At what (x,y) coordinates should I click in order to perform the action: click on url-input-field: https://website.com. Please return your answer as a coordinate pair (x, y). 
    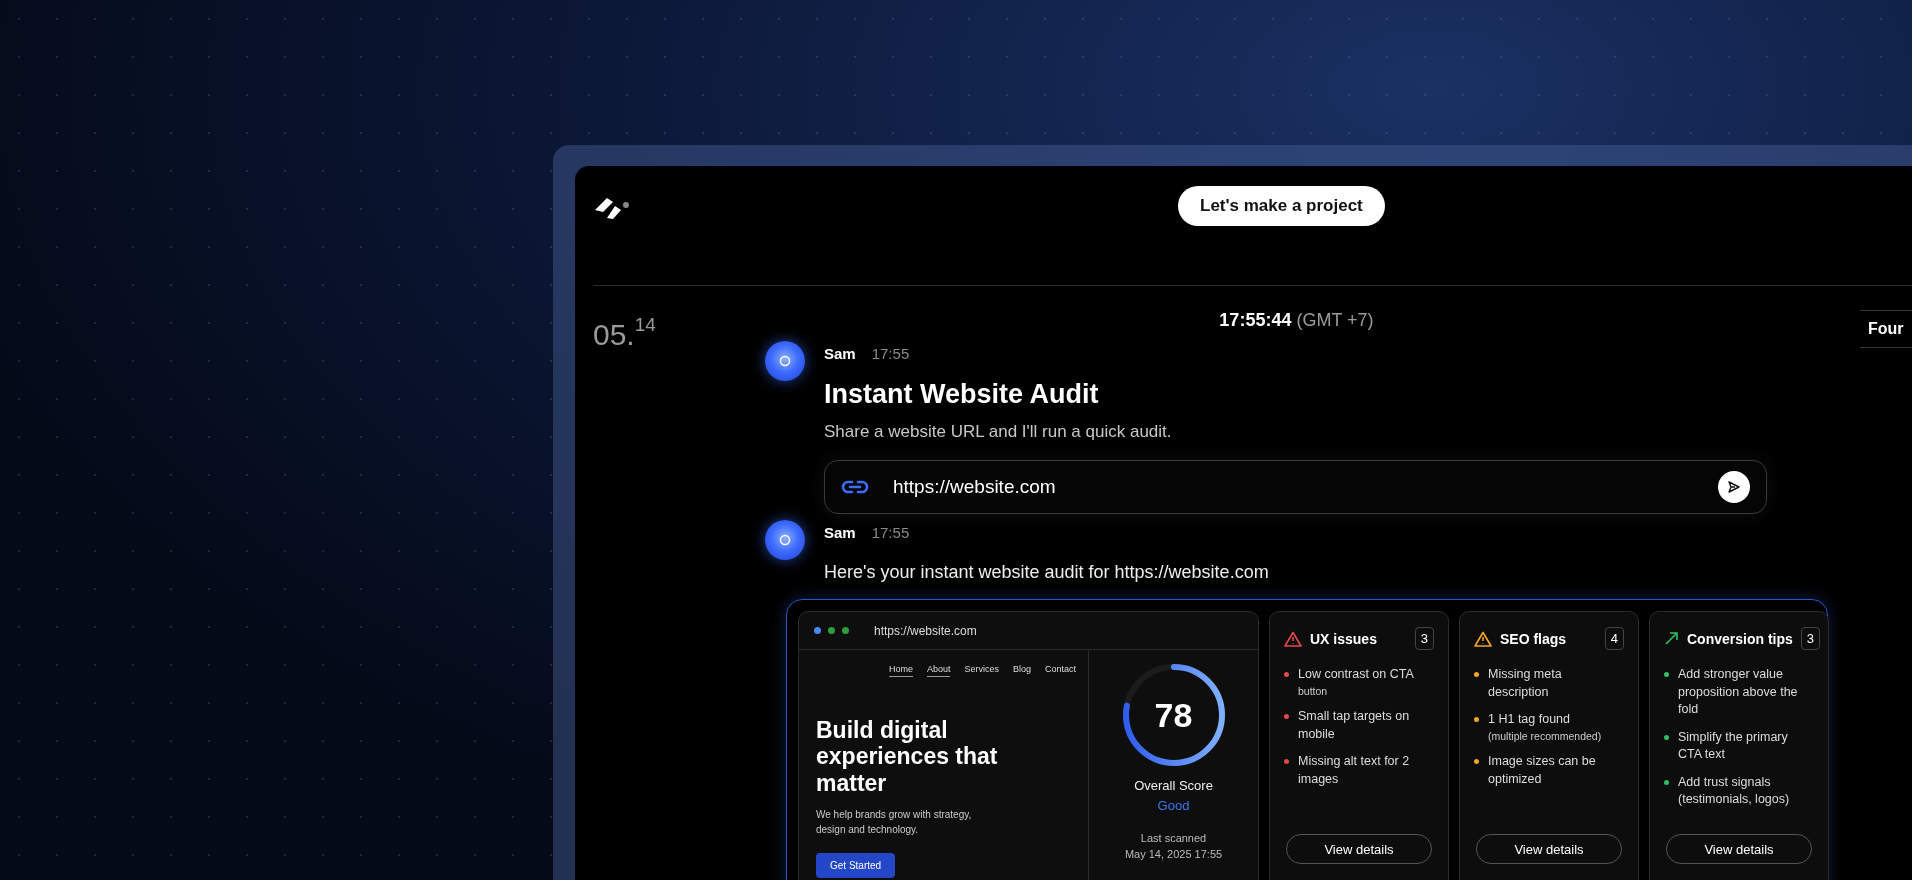
    Looking at the image, I should click on (1293, 487).